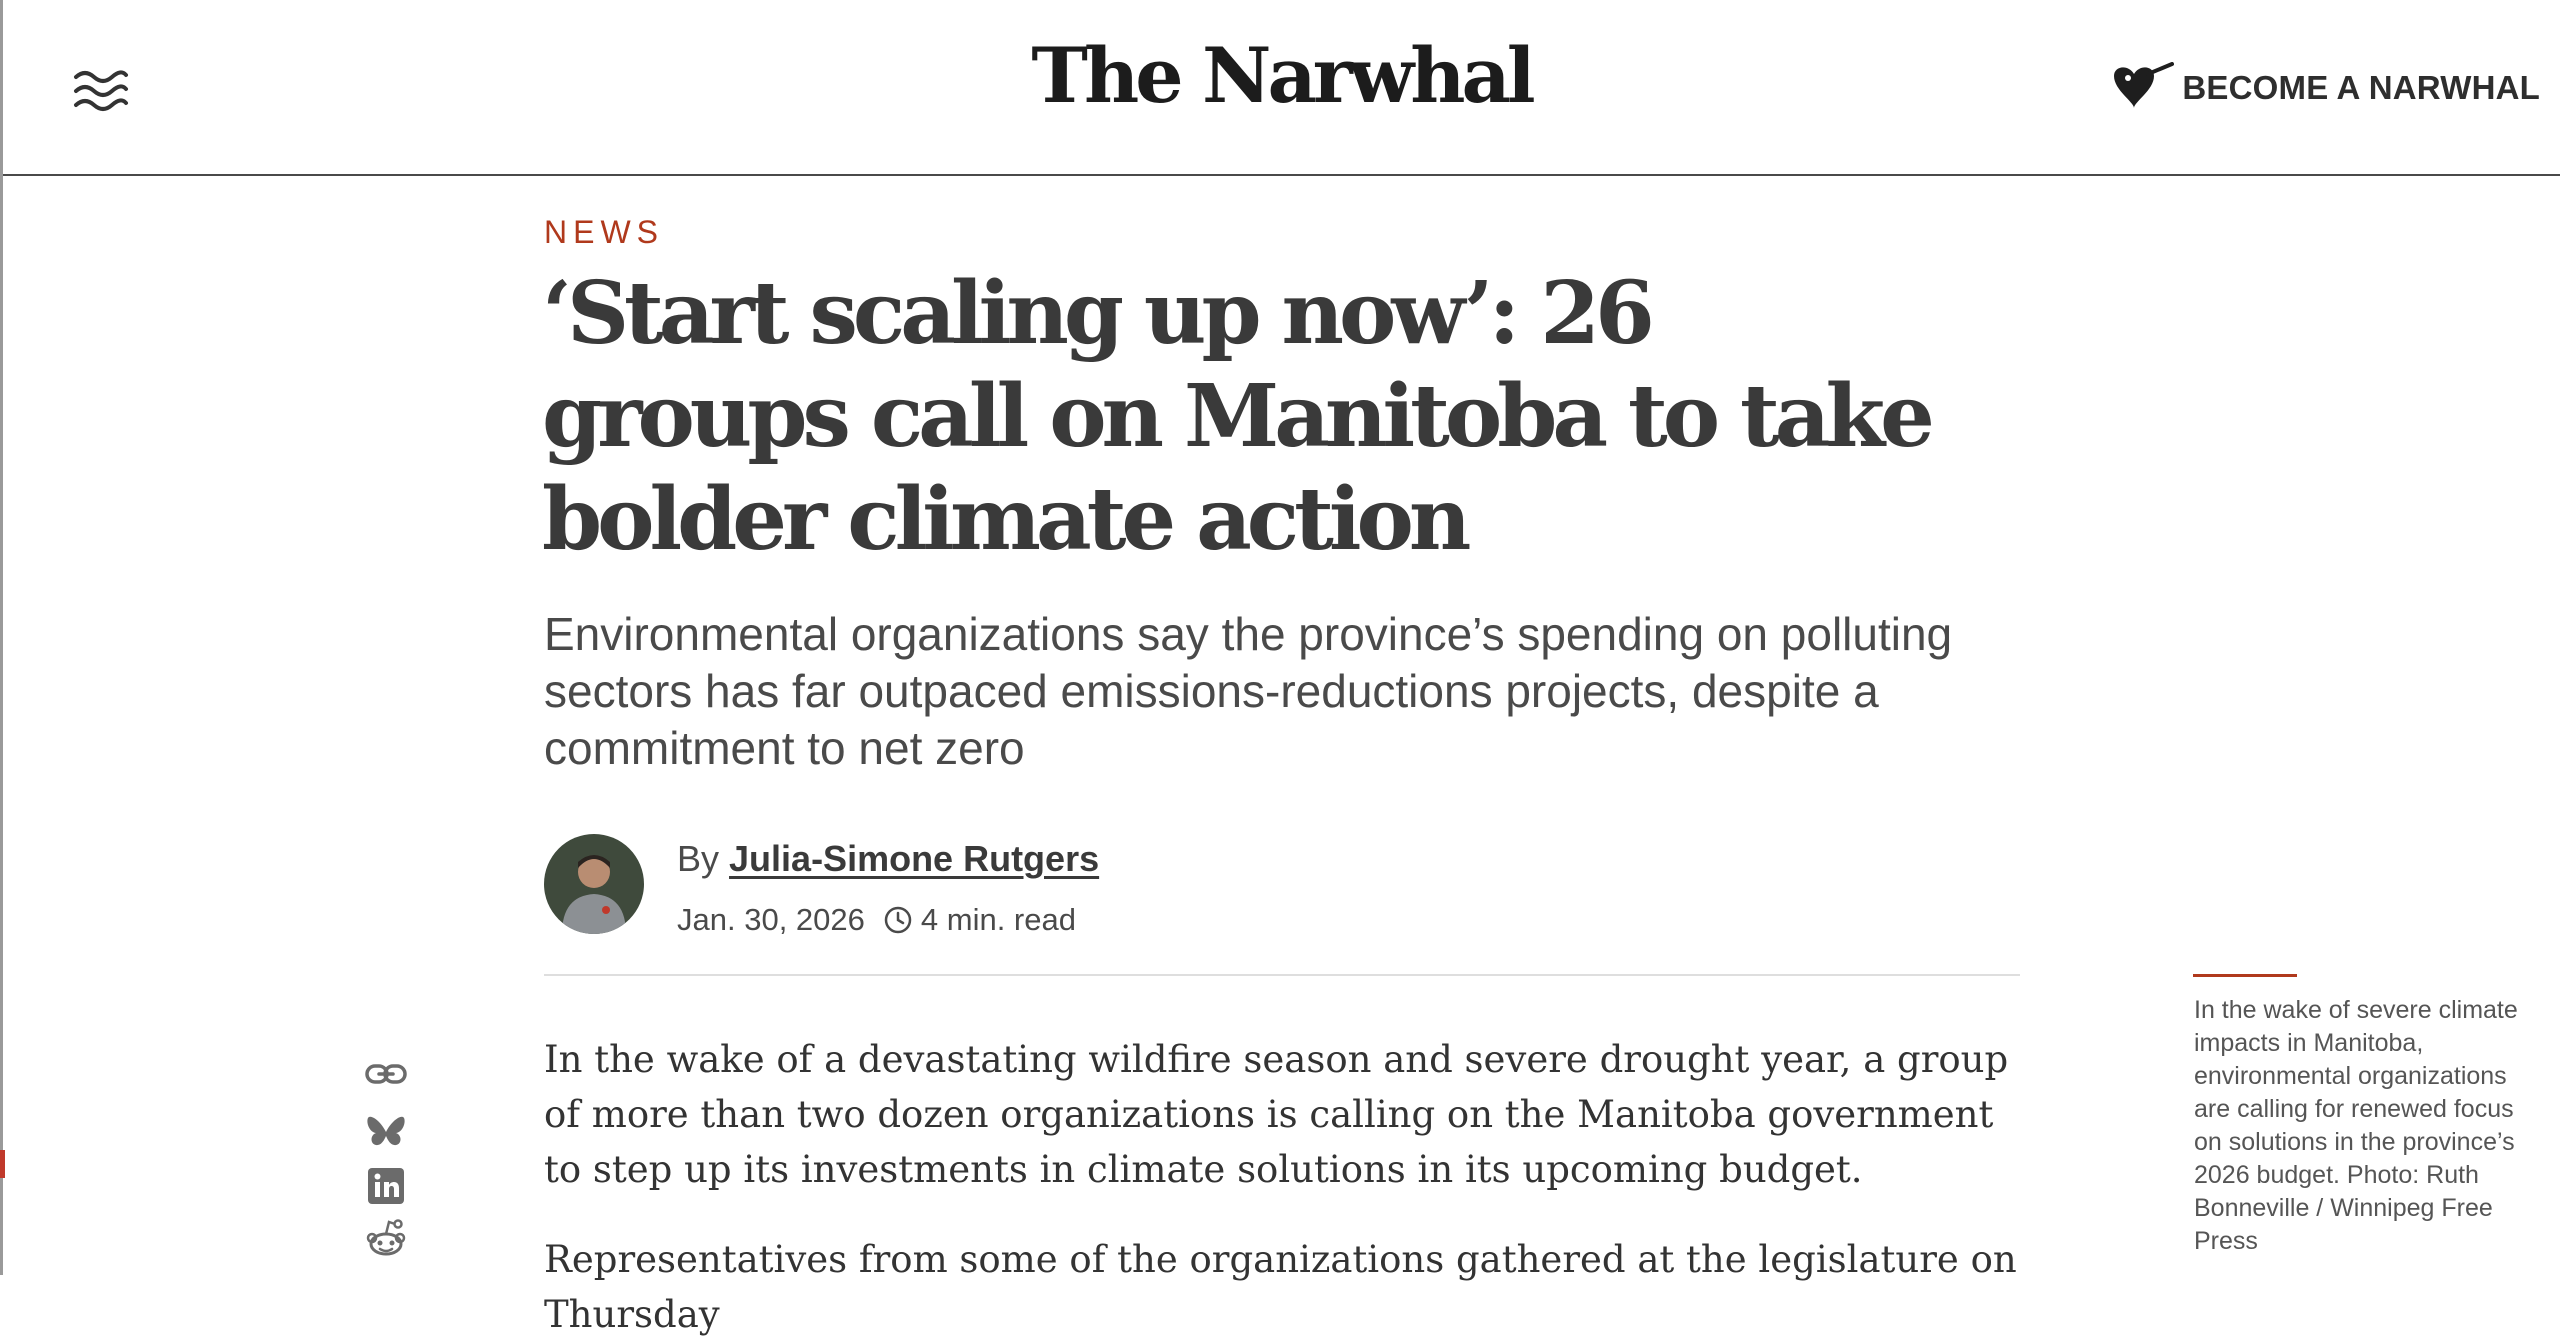 This screenshot has height=1342, width=2560. Describe the element at coordinates (914, 858) in the screenshot. I see `author-link: Julia-Simone Rutgers` at that location.